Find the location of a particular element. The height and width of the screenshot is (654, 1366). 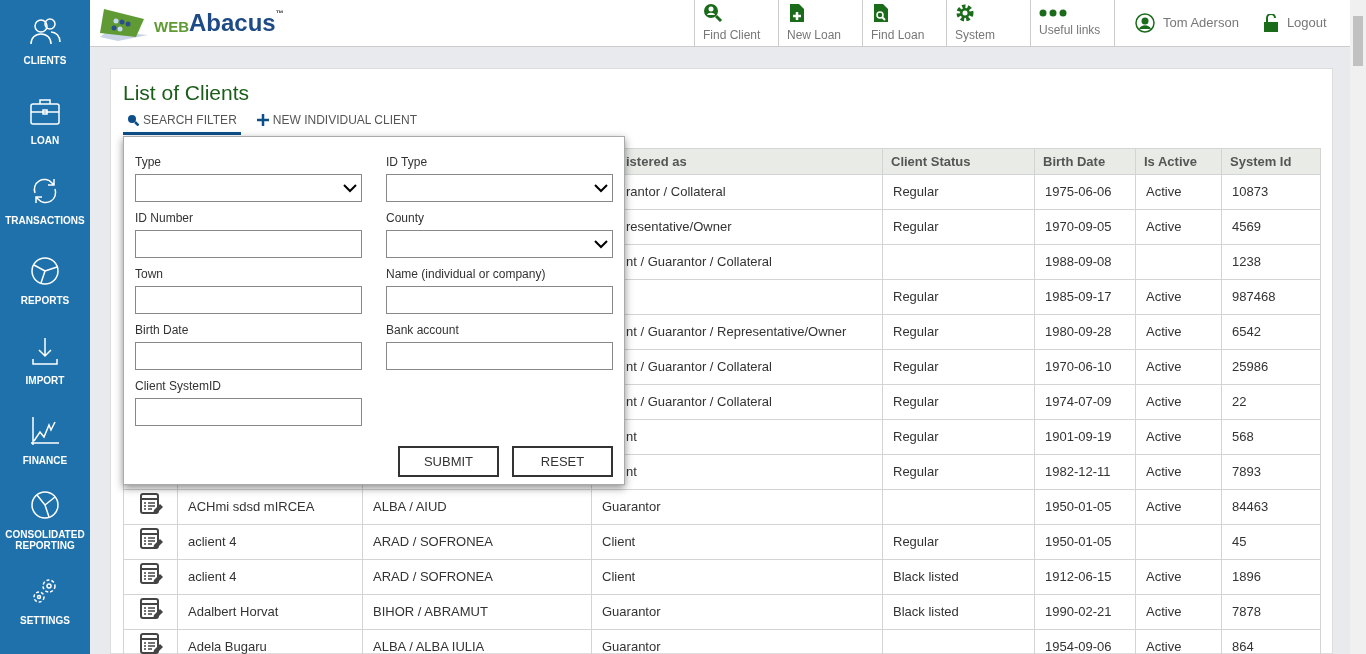

field-label: Client SystemID is located at coordinates (179, 386).